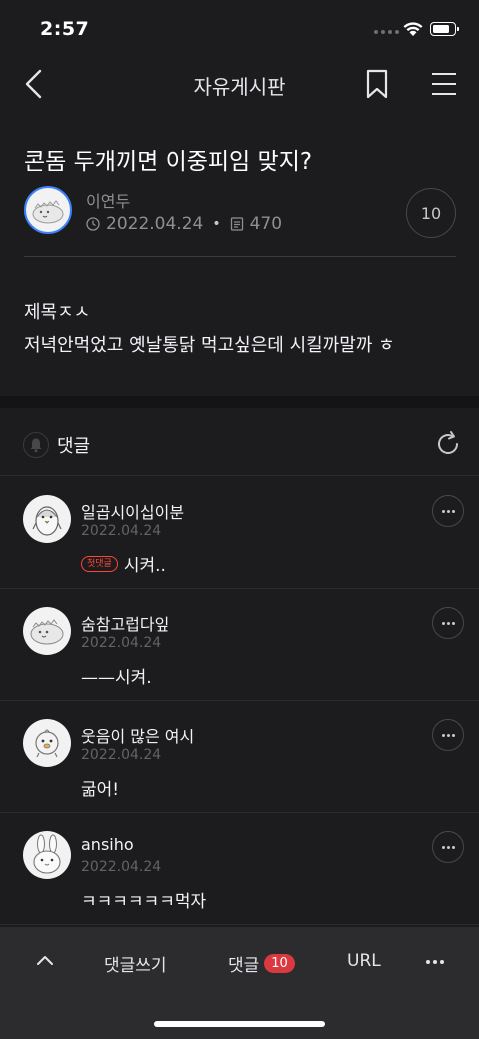 This screenshot has height=1039, width=479. I want to click on author-avatar, so click(48, 210).